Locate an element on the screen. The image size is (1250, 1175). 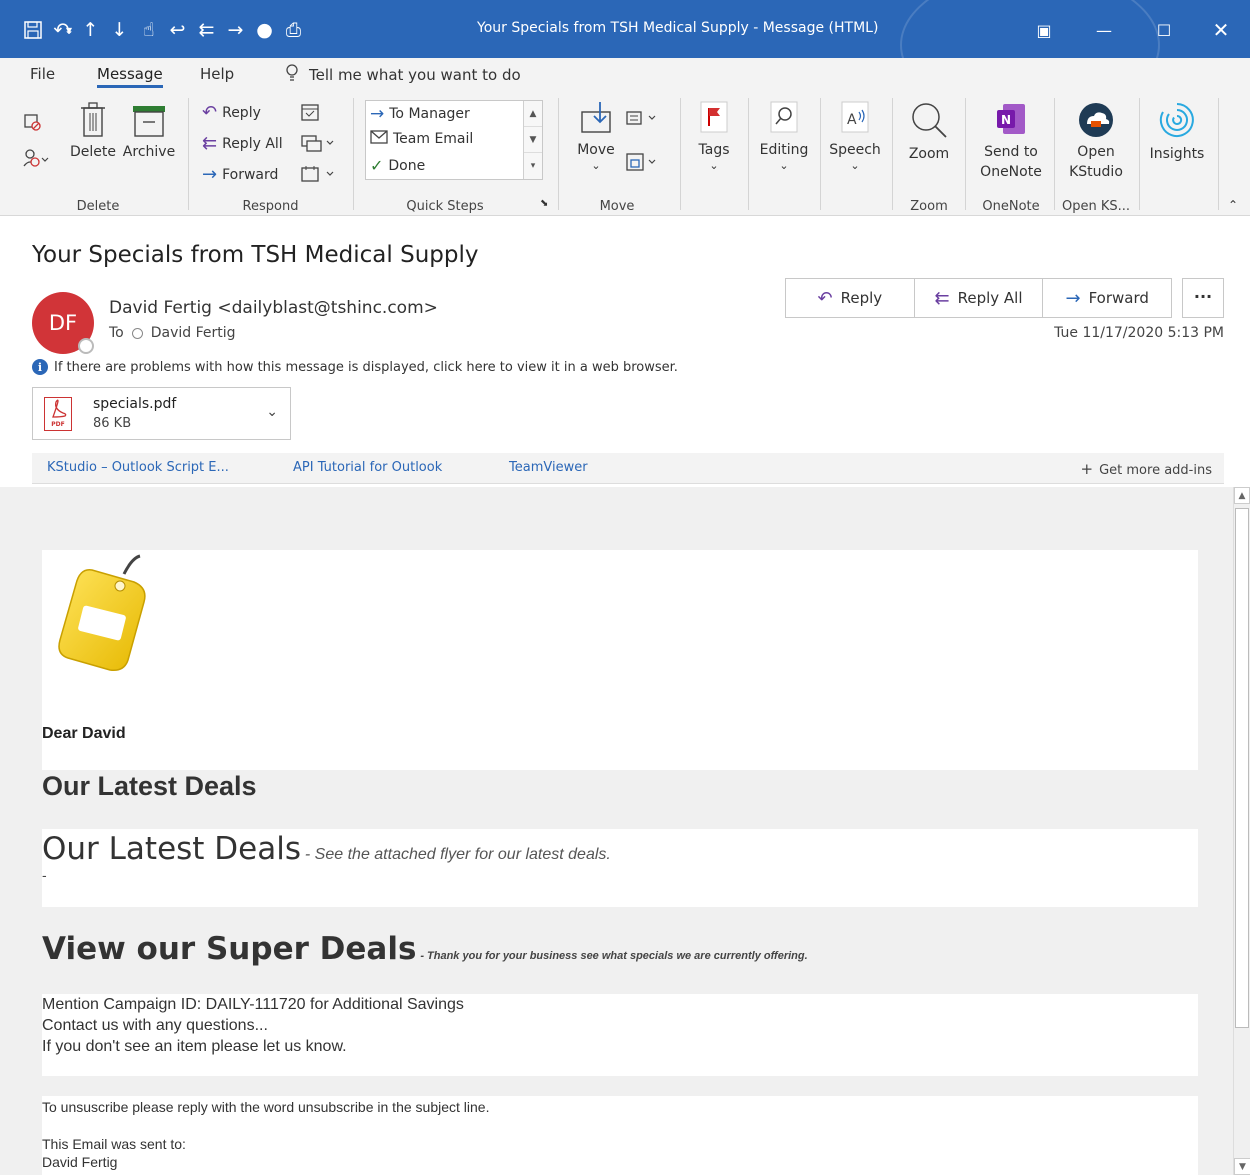
scroll-up-icon: ▲ is located at coordinates (1242, 495).